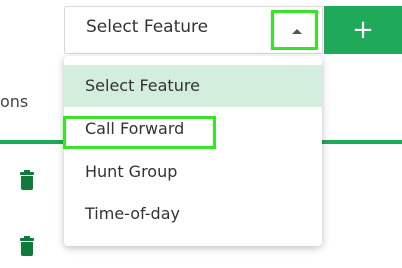 This screenshot has width=402, height=268. I want to click on add-feature-button: +, so click(363, 30).